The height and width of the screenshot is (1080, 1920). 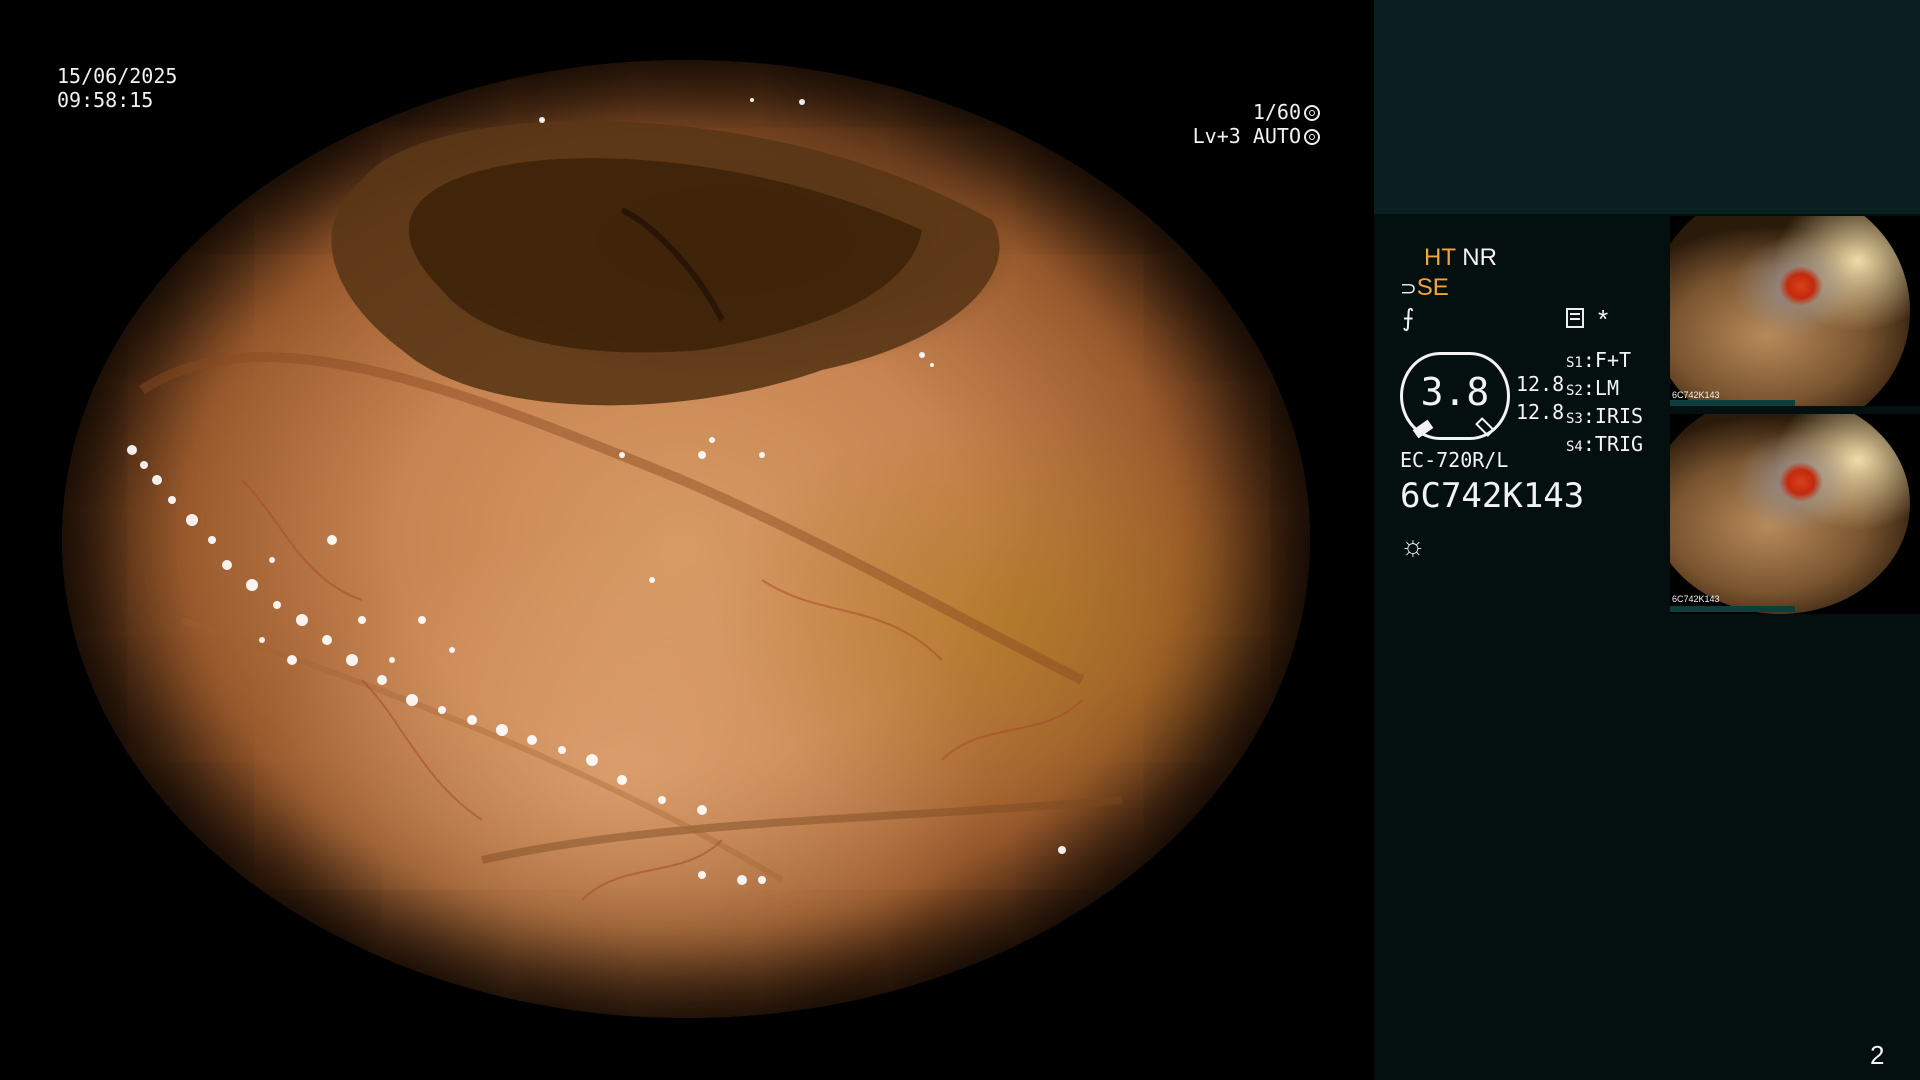 I want to click on switch-item: S2:LM, so click(x=1592, y=388).